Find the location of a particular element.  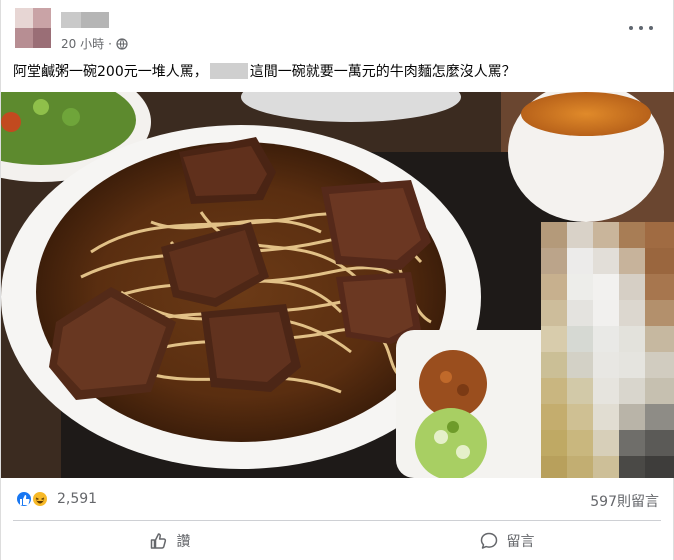

censored-region is located at coordinates (607, 350).